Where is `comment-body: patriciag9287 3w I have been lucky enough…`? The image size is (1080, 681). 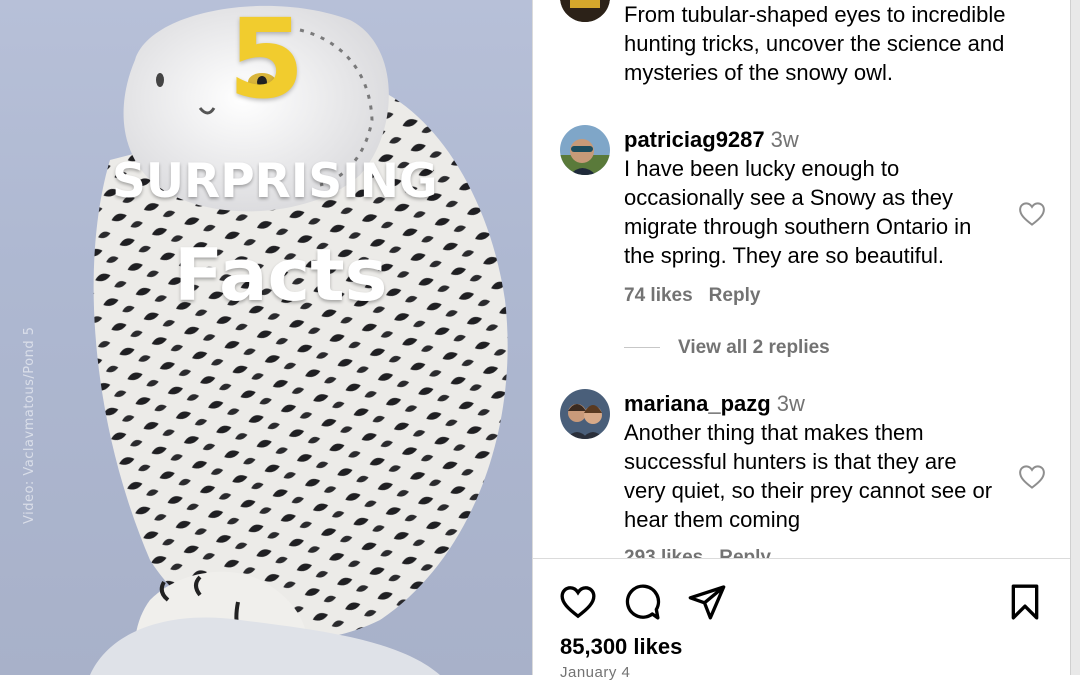
comment-body: patriciag9287 3w I have been lucky enough… is located at coordinates (814, 197).